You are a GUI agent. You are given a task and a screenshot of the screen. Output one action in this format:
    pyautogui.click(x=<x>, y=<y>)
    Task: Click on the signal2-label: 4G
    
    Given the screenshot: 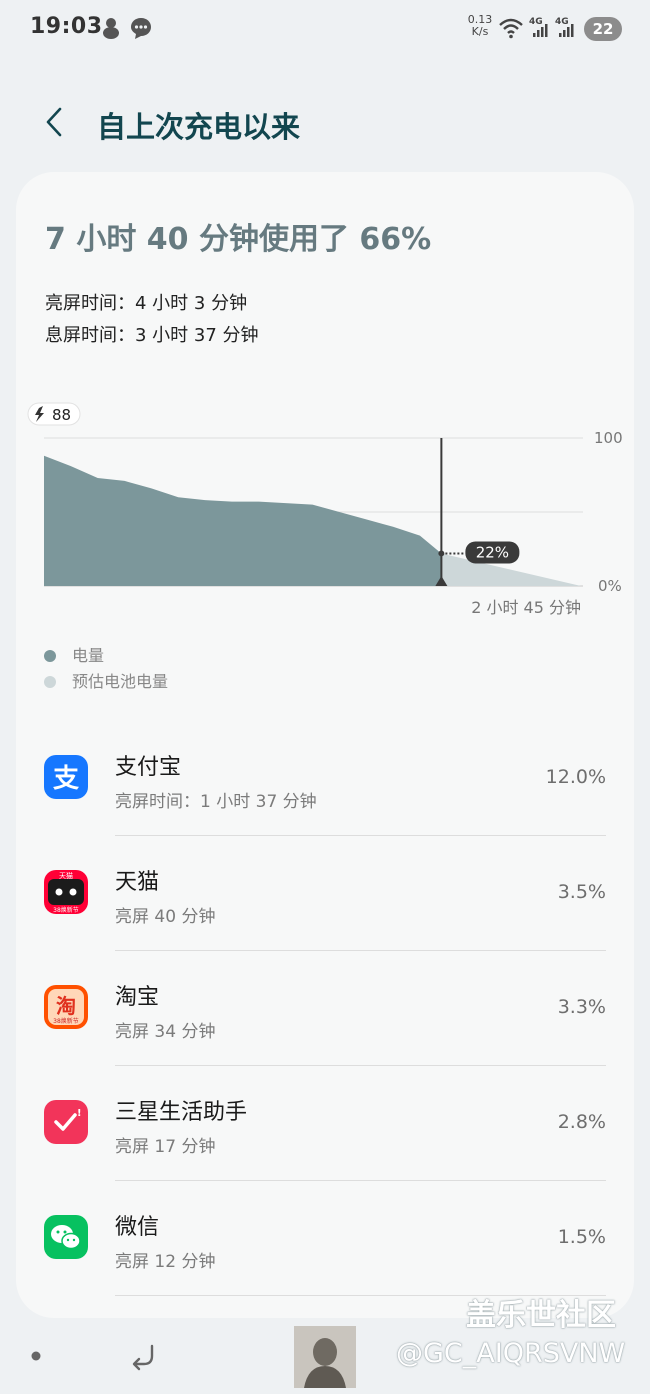 What is the action you would take?
    pyautogui.click(x=562, y=22)
    